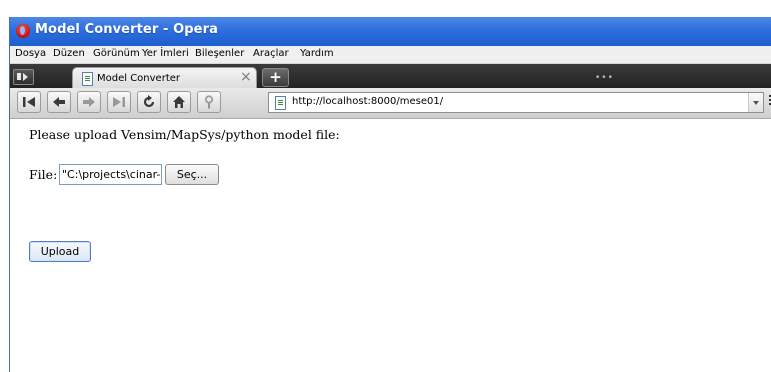  I want to click on tab-close-icon: ×, so click(246, 77).